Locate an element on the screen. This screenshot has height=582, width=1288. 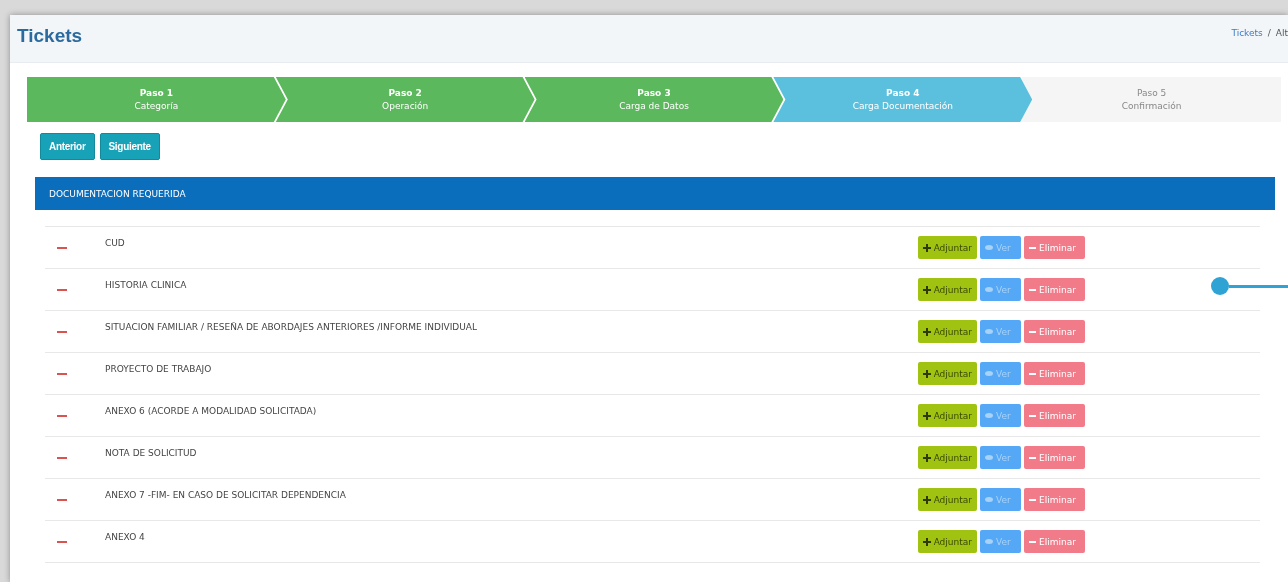
document-name: NOTA DE SOLICITUD is located at coordinates (151, 453).